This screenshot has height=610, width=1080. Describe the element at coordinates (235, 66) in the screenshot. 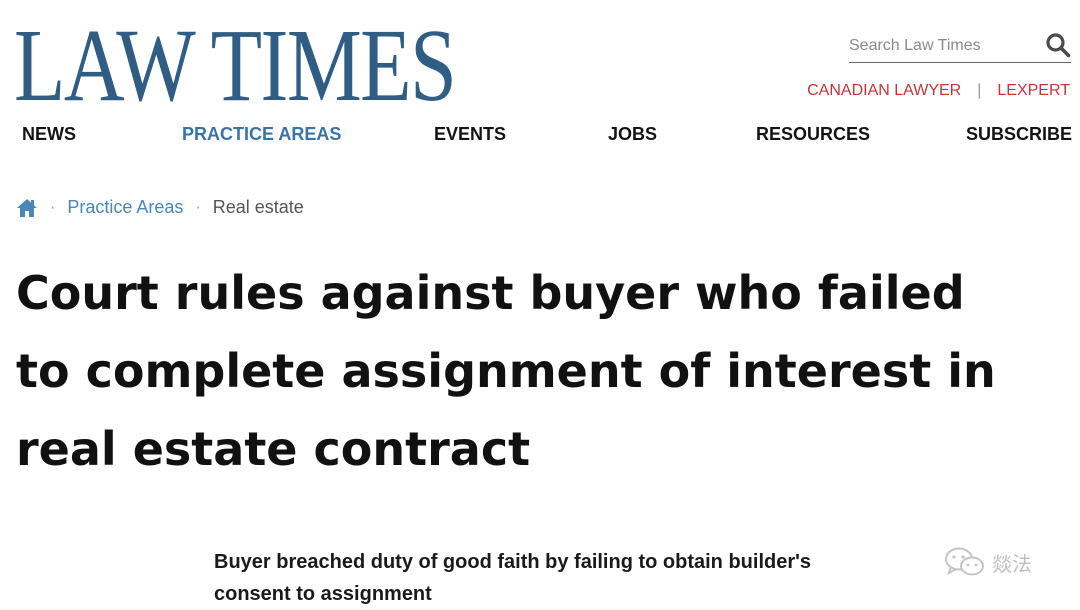

I see `site-logo: LAW TIMES` at that location.